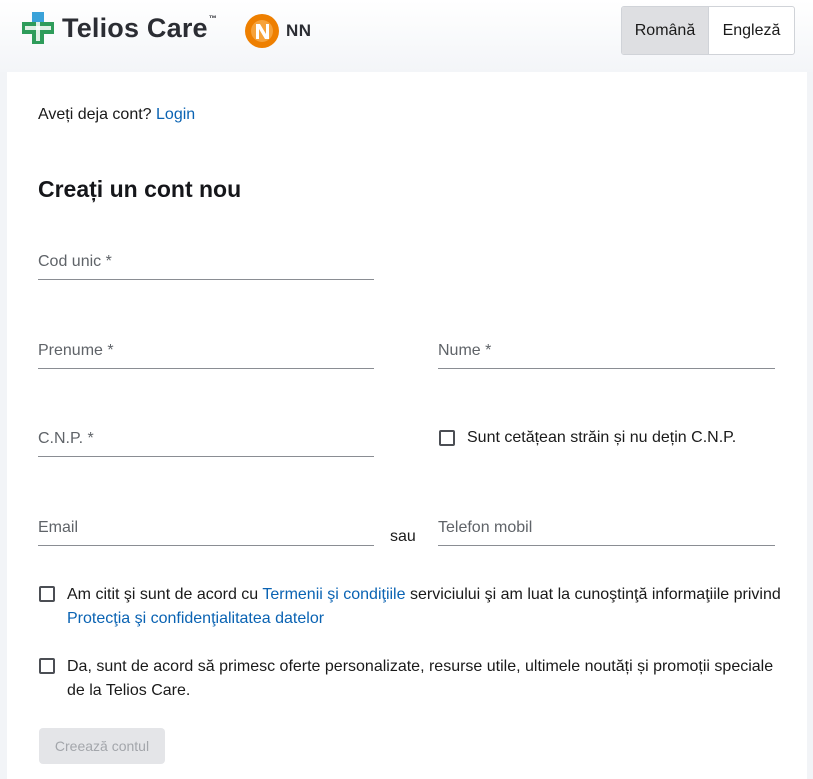 This screenshot has height=779, width=813. What do you see at coordinates (751, 30) in the screenshot?
I see `language-engleza-button: Engleză` at bounding box center [751, 30].